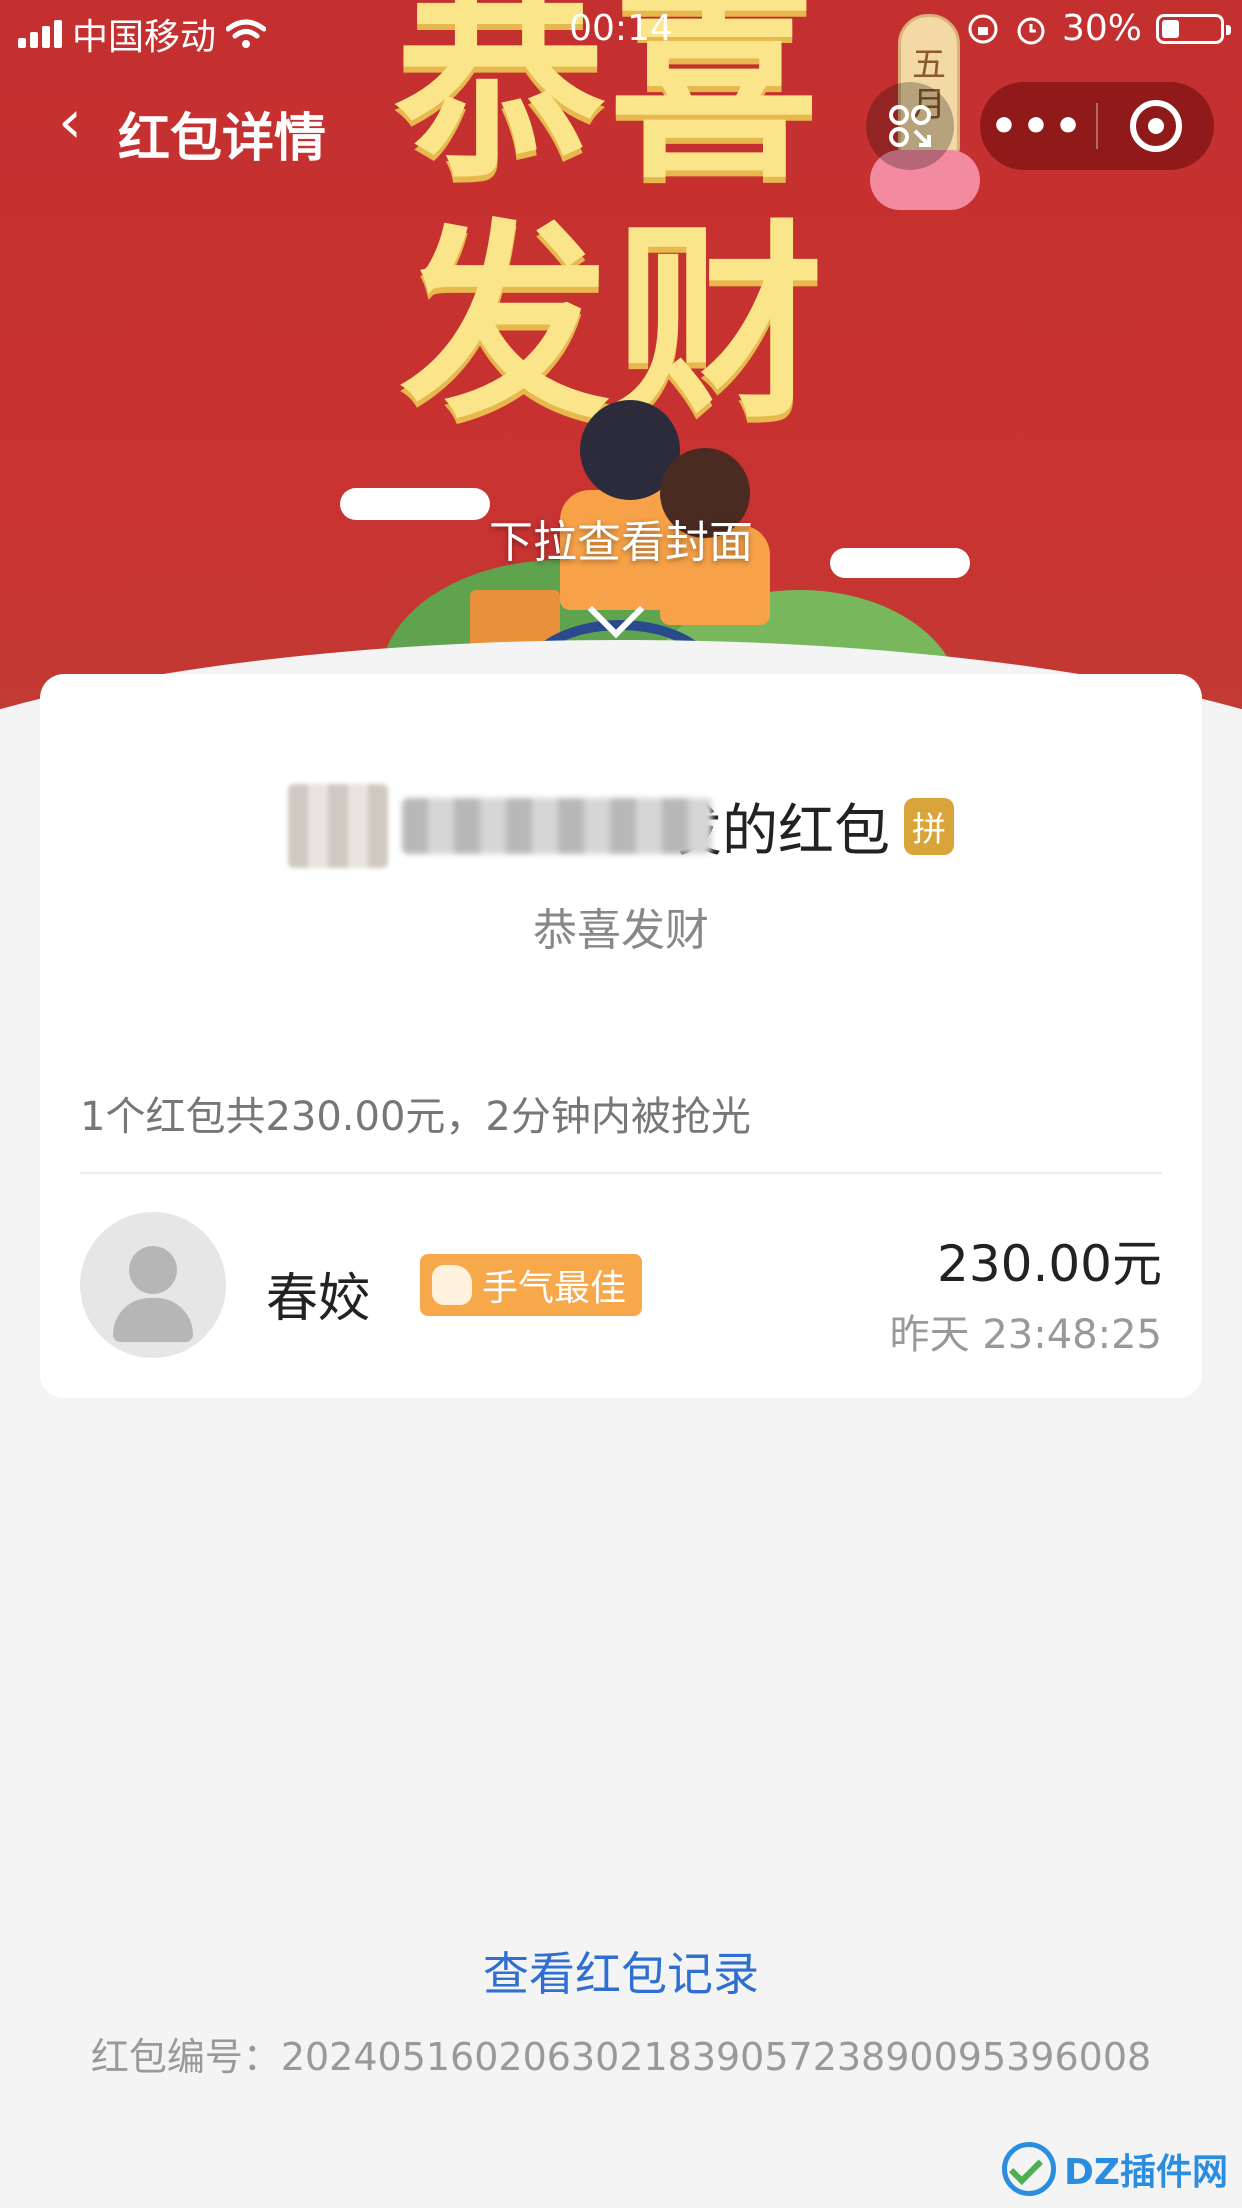 The width and height of the screenshot is (1242, 2208). Describe the element at coordinates (557, 826) in the screenshot. I see `sender-name-blurred` at that location.